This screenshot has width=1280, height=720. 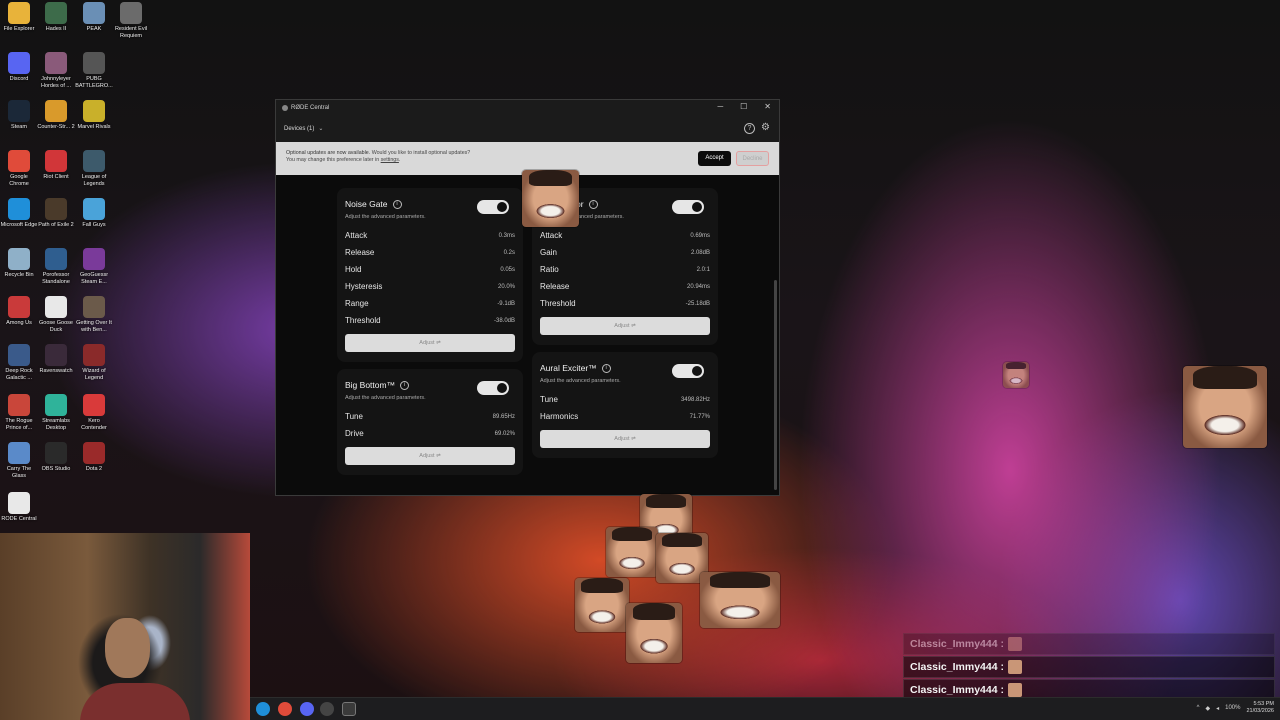 What do you see at coordinates (19, 460) in the screenshot?
I see `desktop-icon: Carry The Glass` at bounding box center [19, 460].